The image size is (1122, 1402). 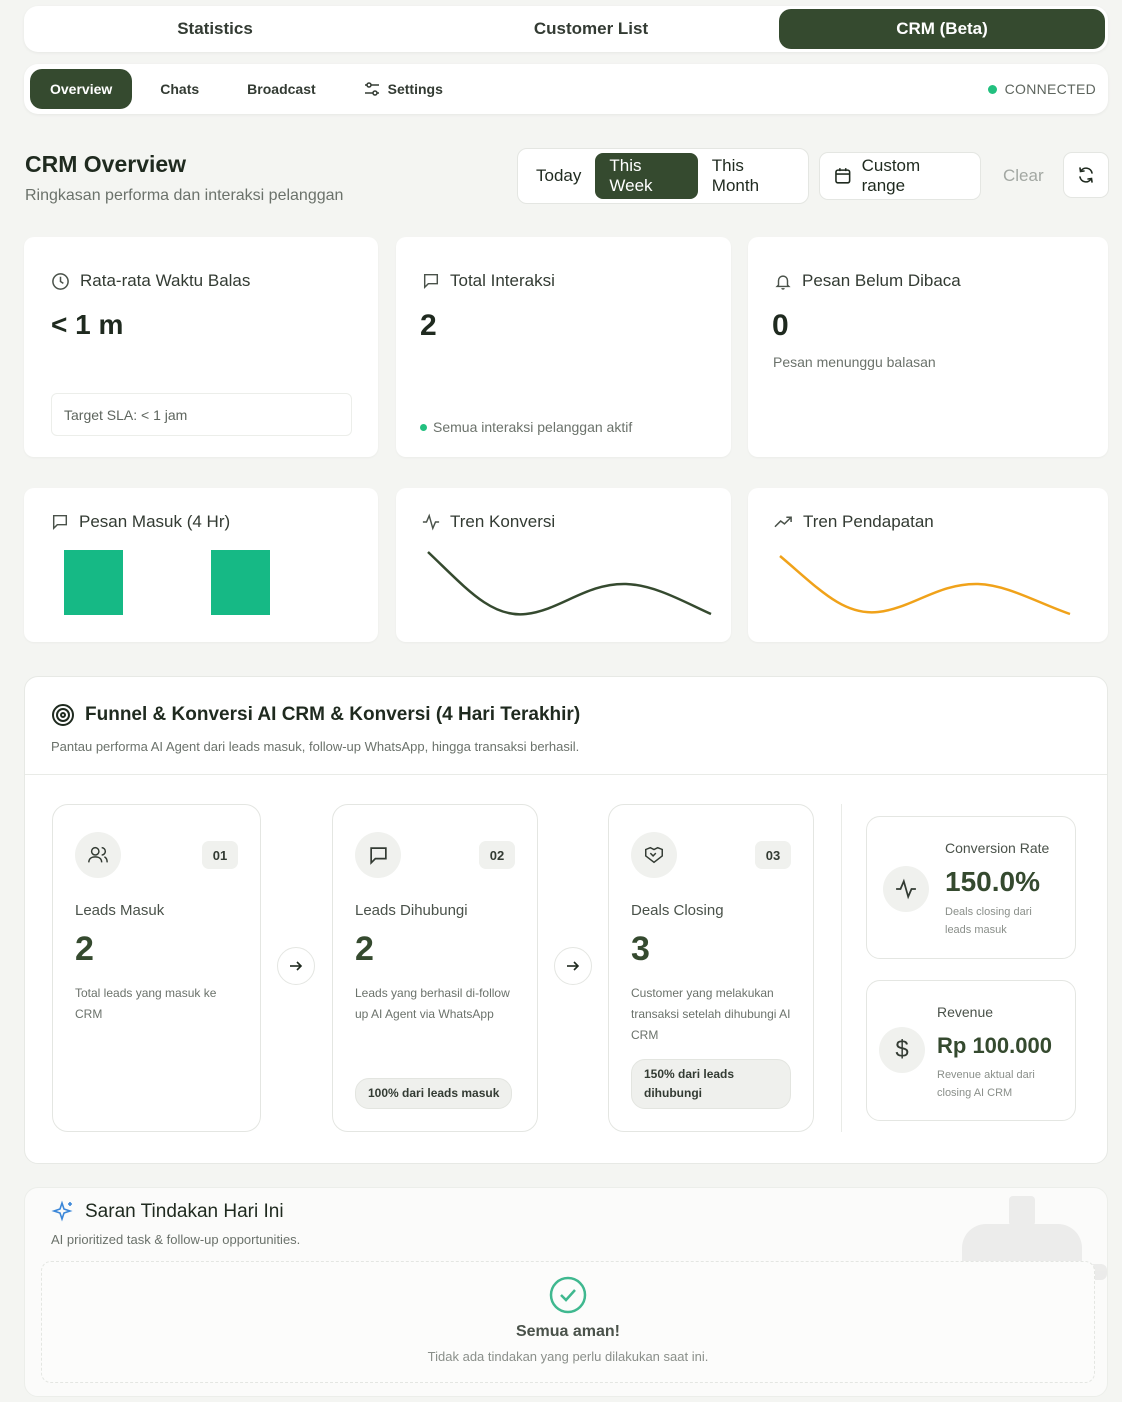 I want to click on stage-label: Leads Masuk, so click(x=120, y=910).